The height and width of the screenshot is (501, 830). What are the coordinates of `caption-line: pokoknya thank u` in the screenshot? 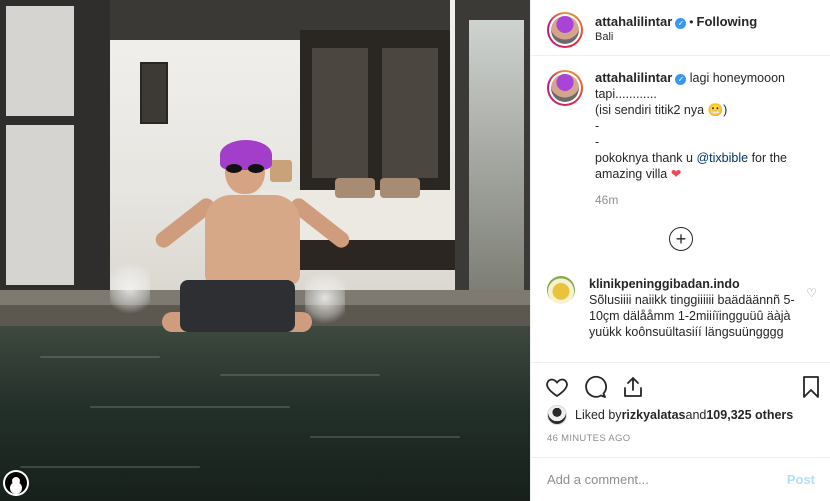 It's located at (646, 158).